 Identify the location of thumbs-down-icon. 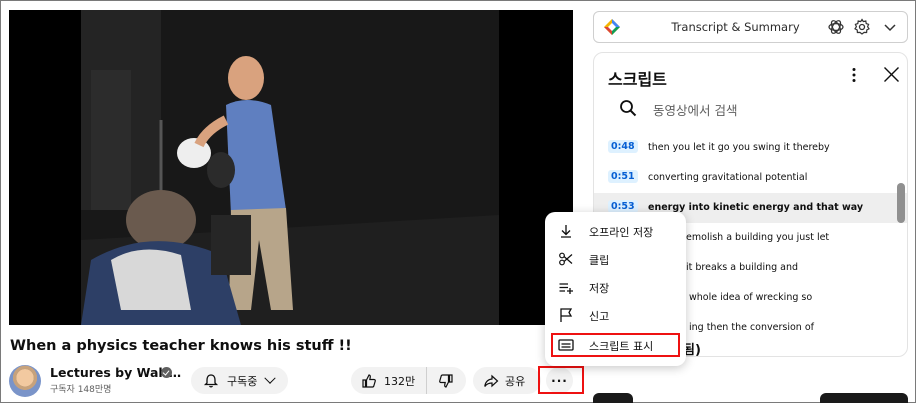
(446, 380).